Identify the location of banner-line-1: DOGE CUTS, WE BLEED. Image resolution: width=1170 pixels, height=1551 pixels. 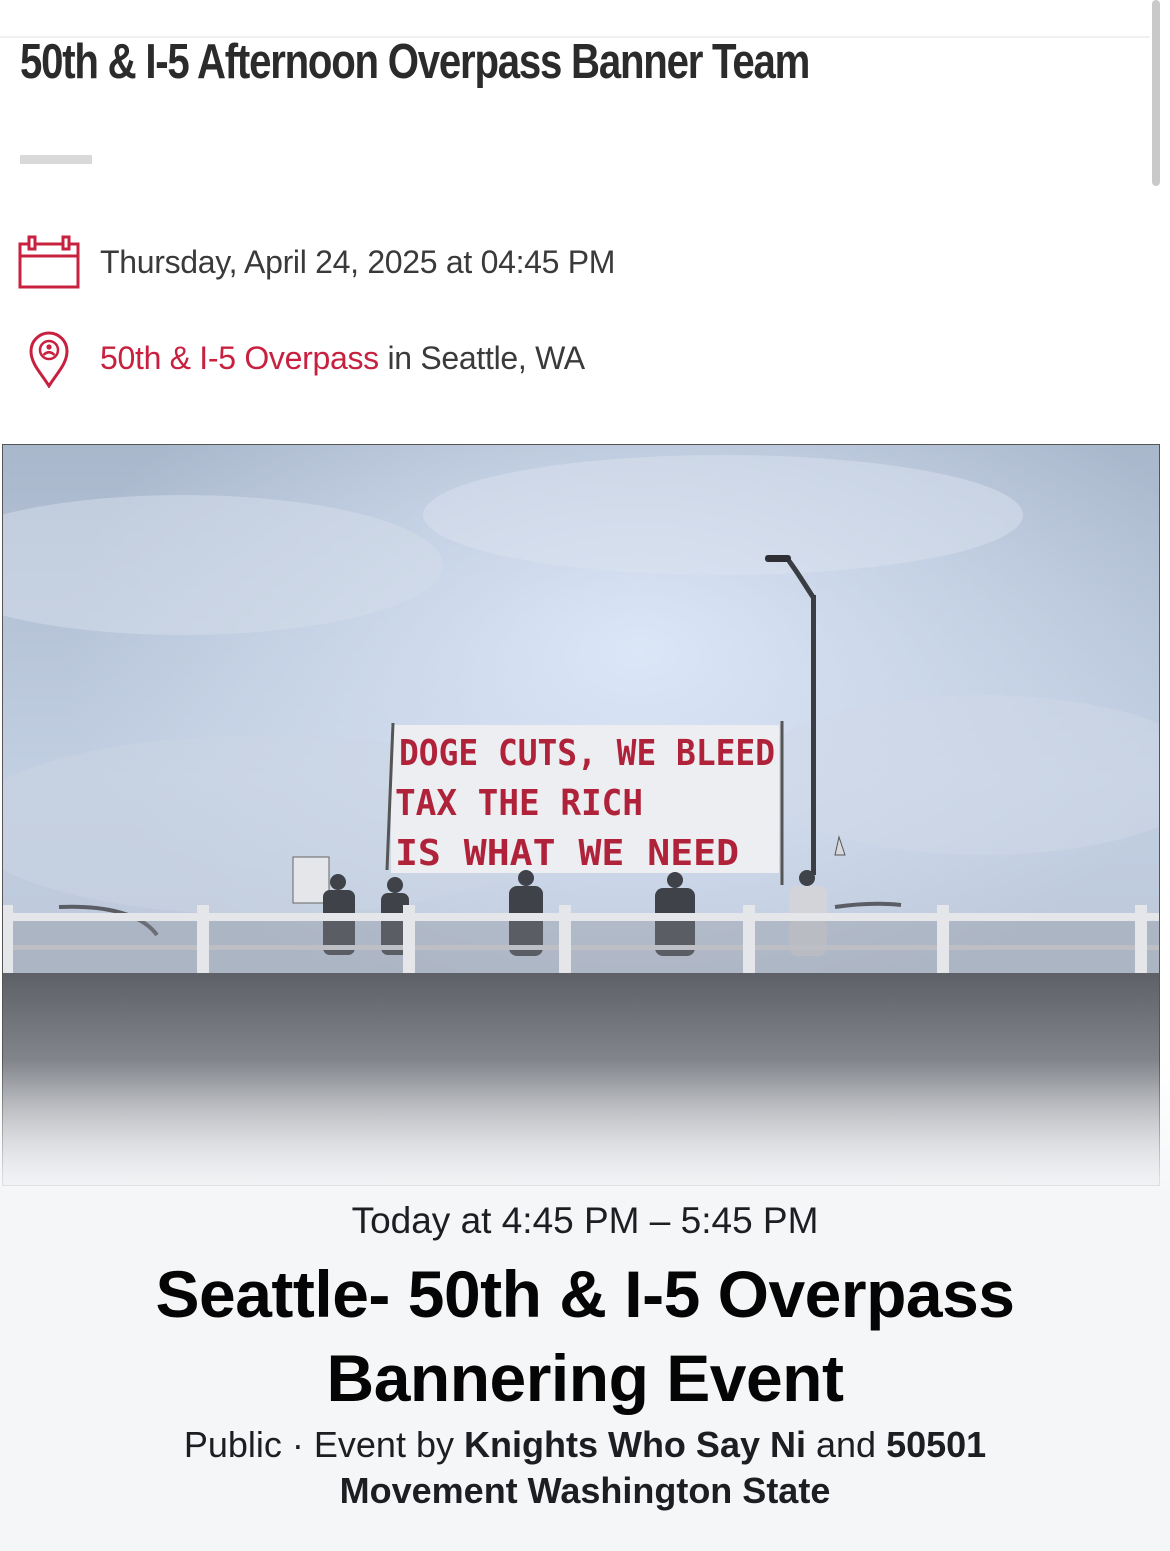
(587, 753).